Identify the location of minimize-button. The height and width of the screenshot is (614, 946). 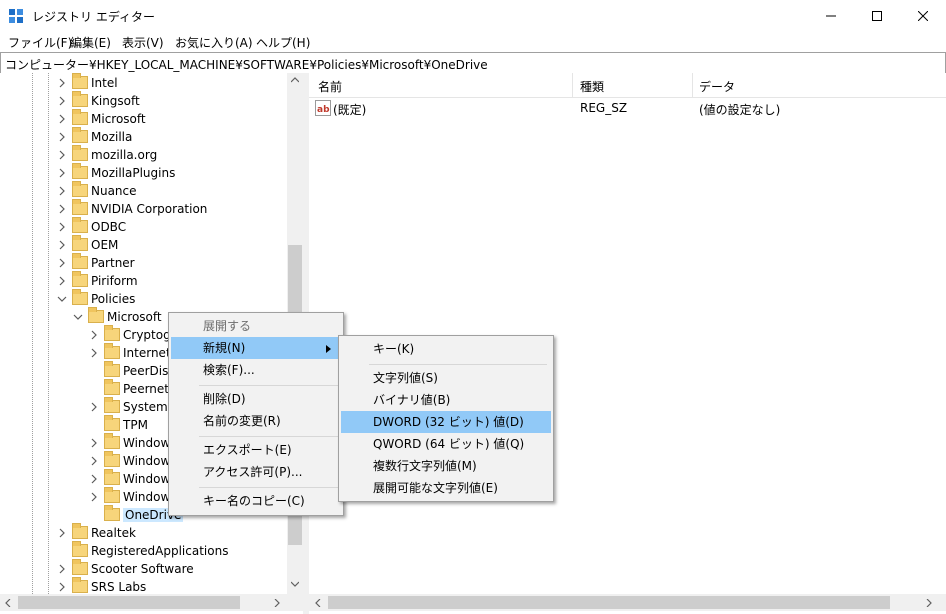
(831, 15).